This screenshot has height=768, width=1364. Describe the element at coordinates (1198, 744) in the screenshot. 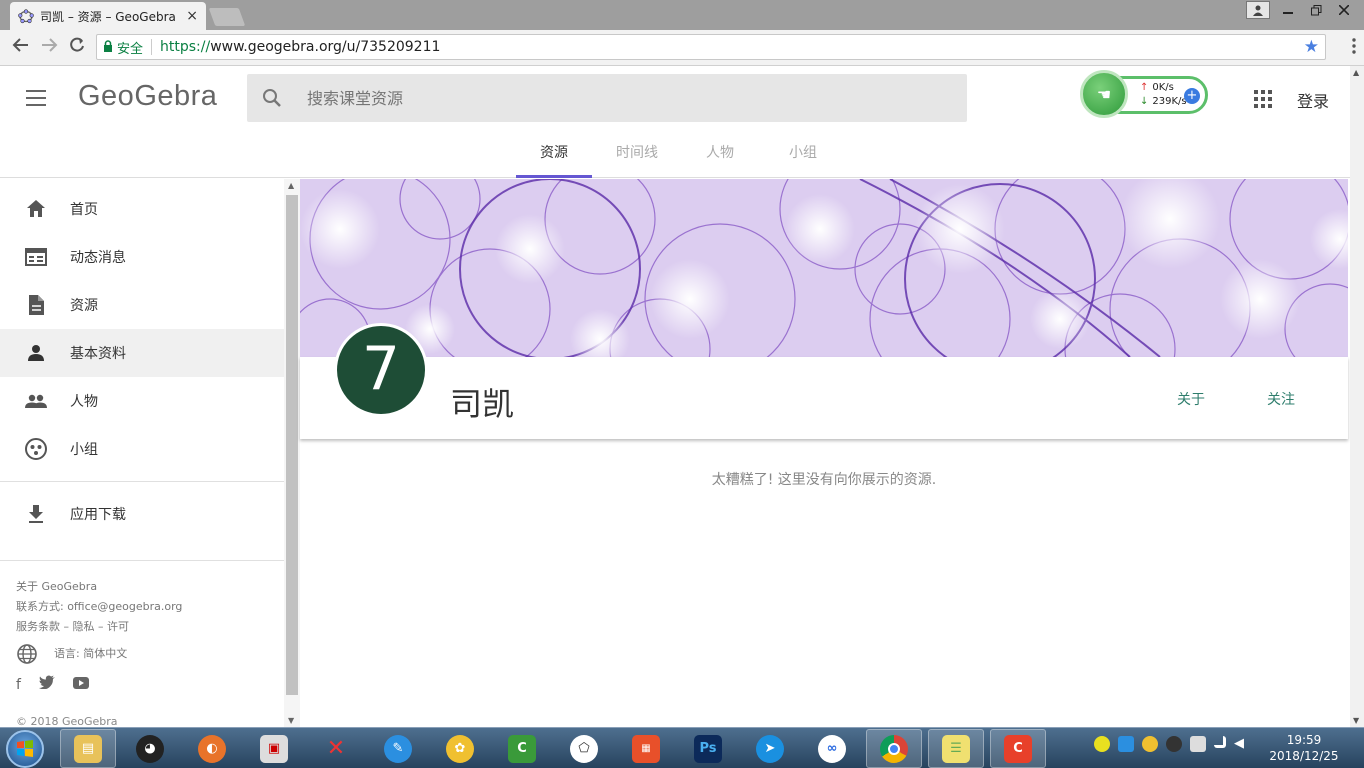

I see `tray-device-icon` at that location.